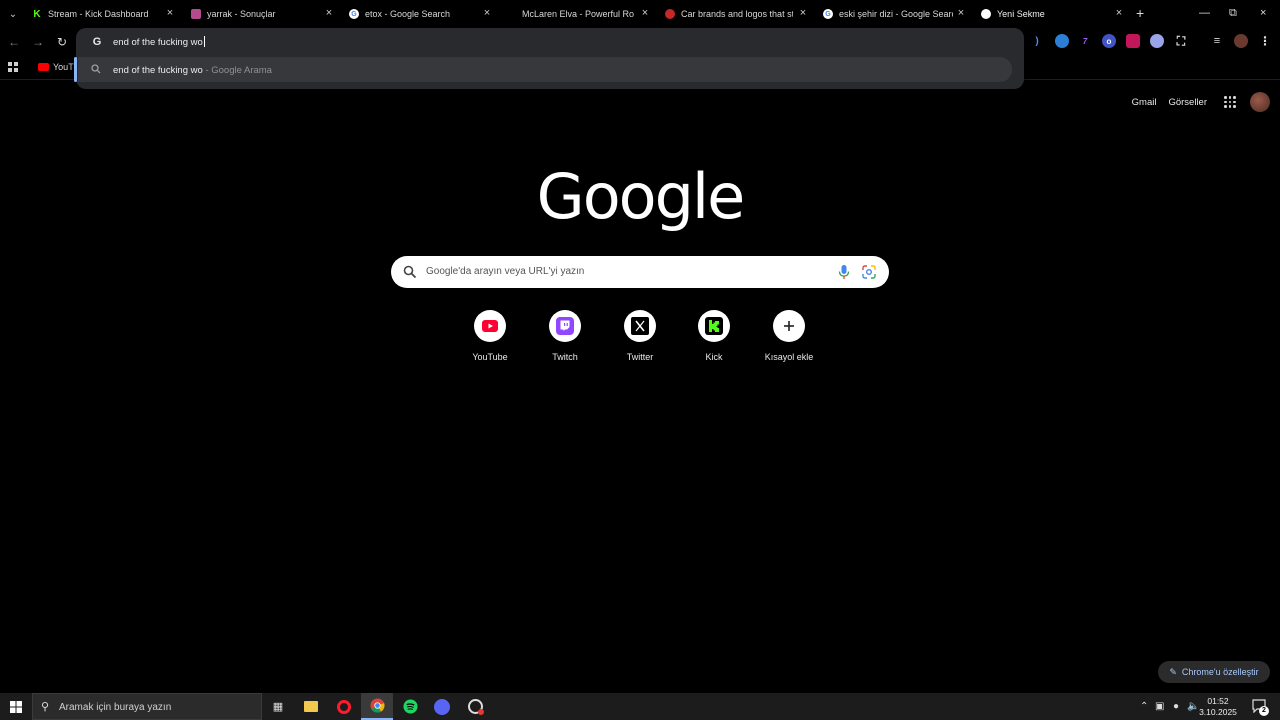 The image size is (1280, 720). I want to click on tab-car-brands: Car brands and logos that start, so click(729, 14).